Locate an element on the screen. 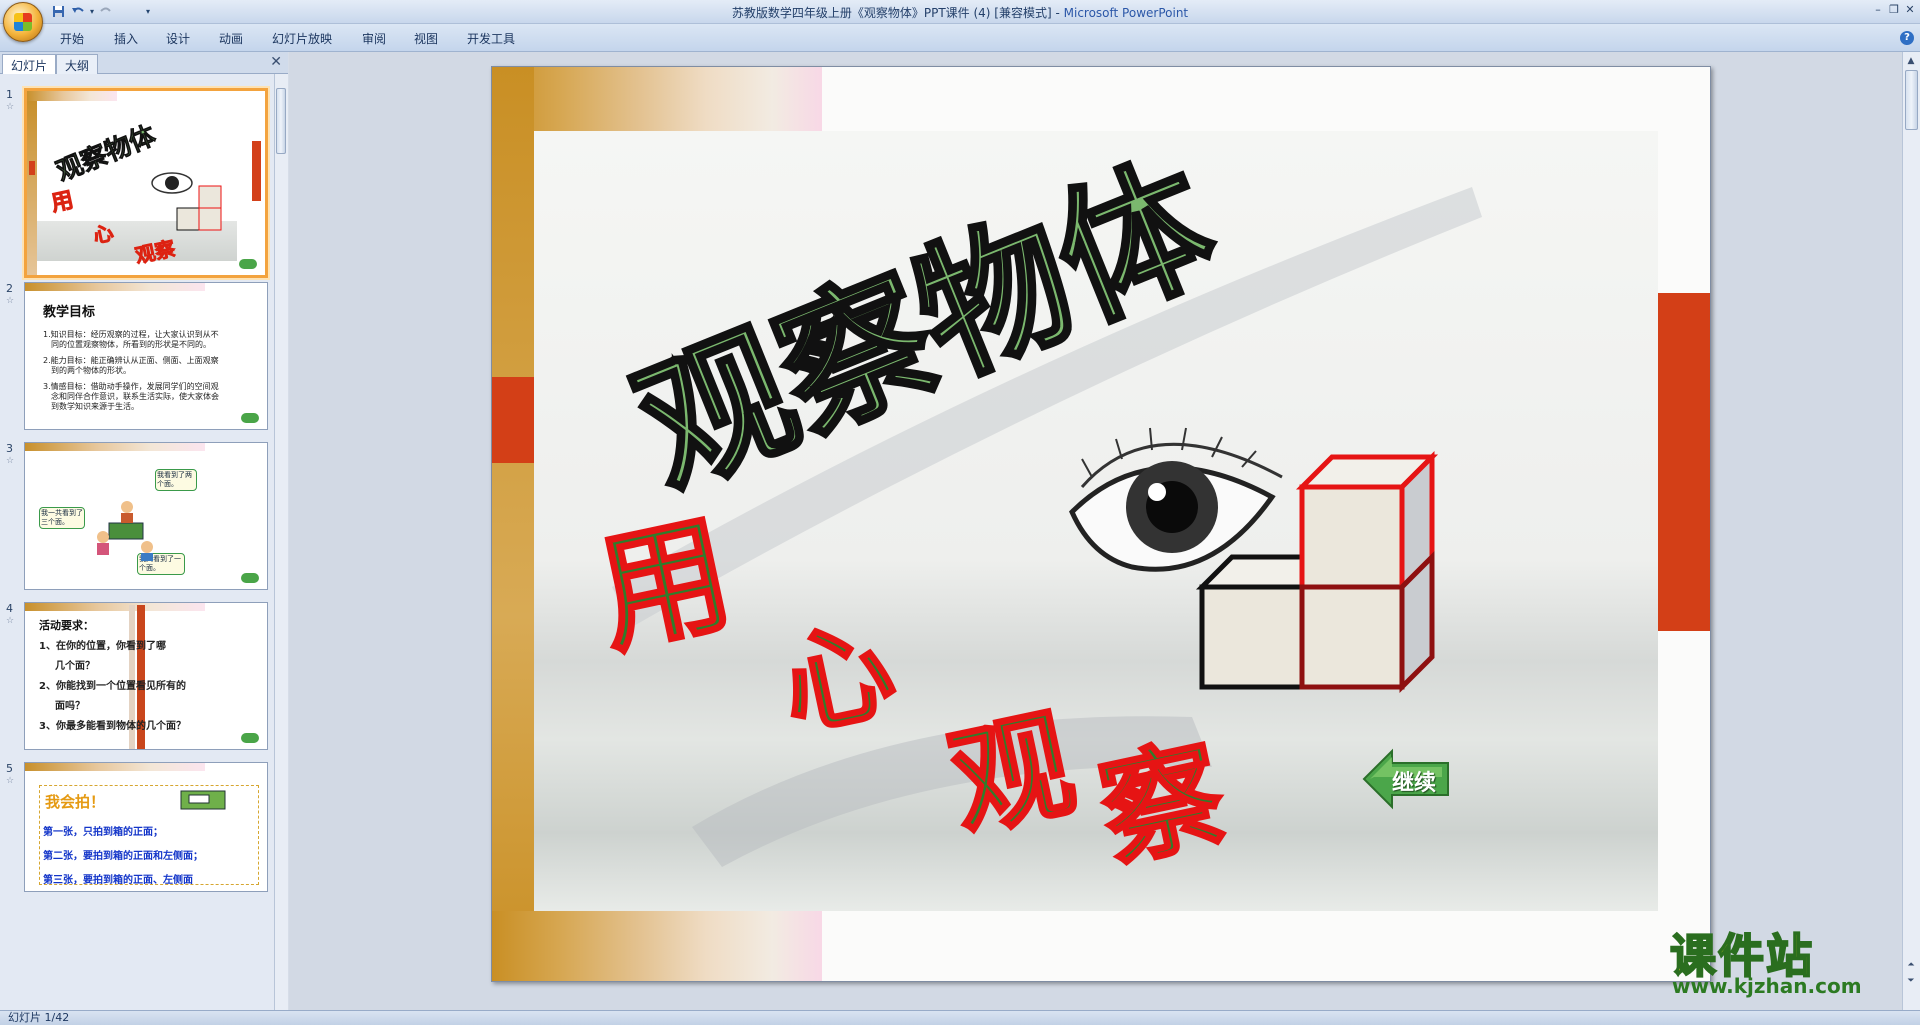 The width and height of the screenshot is (1920, 1025). thumbnail-1: 1 ☆ 观察物体 用 心 观察 is located at coordinates (136, 183).